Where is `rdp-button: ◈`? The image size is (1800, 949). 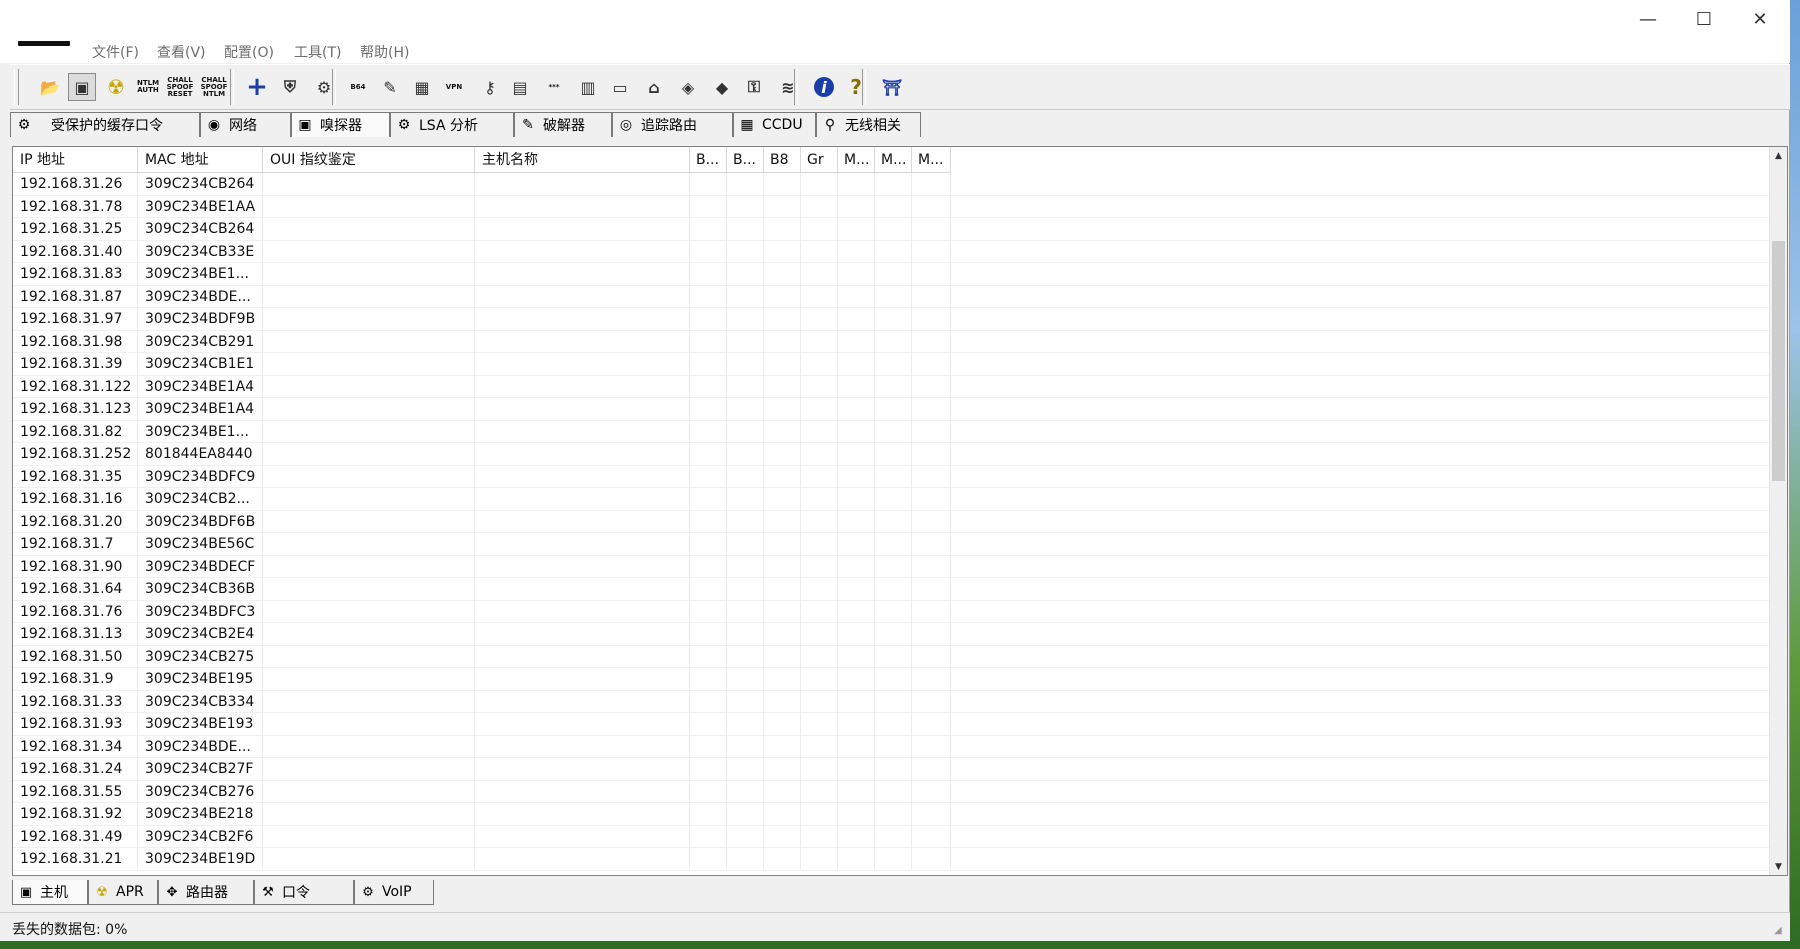
rdp-button: ◈ is located at coordinates (688, 87).